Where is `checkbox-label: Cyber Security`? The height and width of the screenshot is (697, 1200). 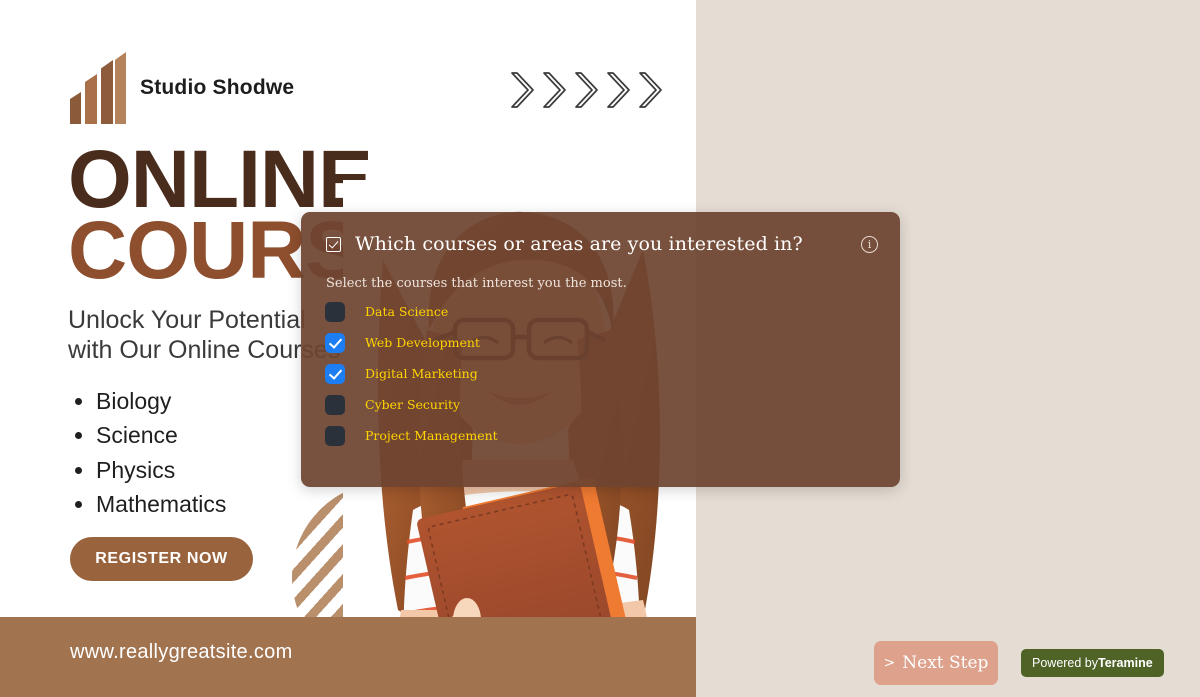 checkbox-label: Cyber Security is located at coordinates (413, 404).